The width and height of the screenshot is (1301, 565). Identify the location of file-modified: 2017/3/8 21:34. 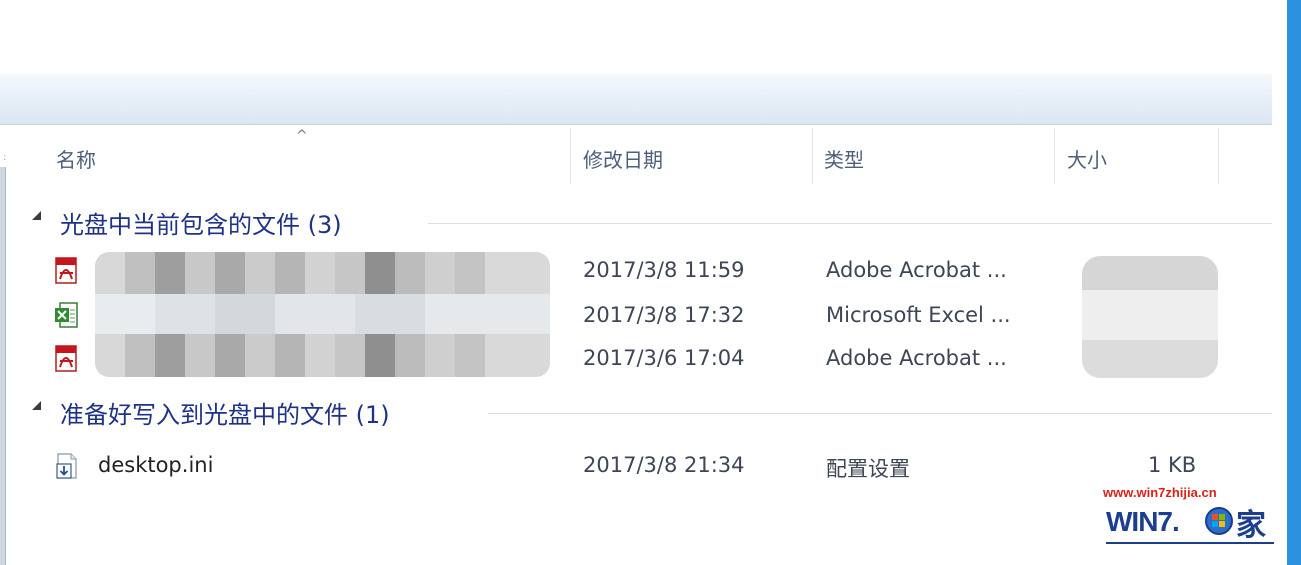
(664, 465).